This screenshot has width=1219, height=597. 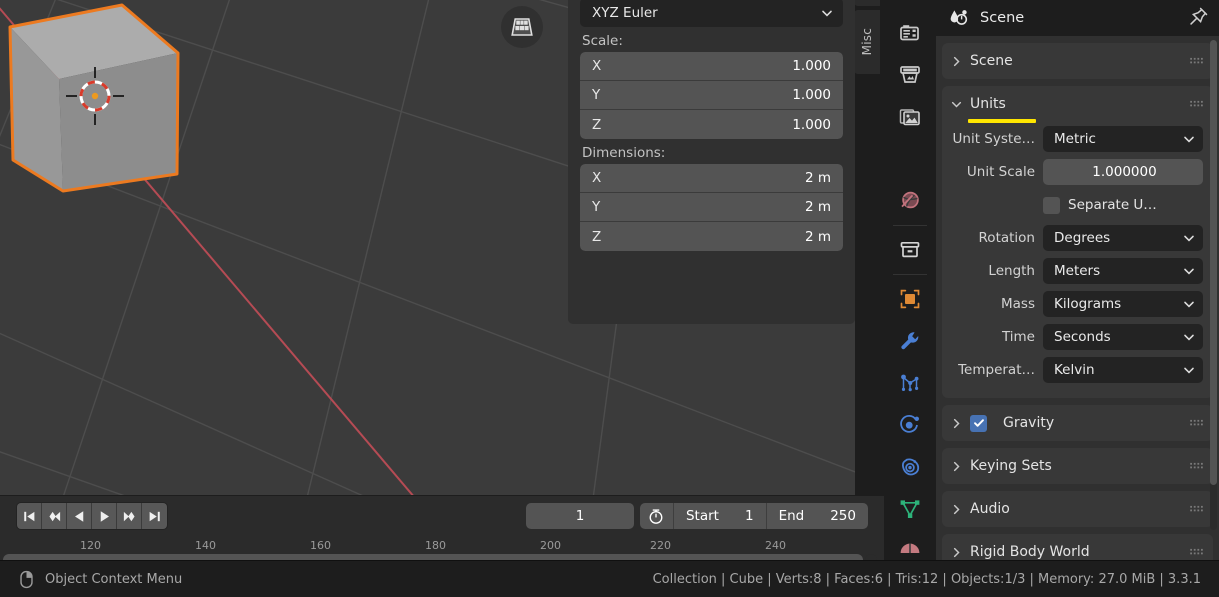 What do you see at coordinates (95, 96) in the screenshot?
I see `3d-cursor` at bounding box center [95, 96].